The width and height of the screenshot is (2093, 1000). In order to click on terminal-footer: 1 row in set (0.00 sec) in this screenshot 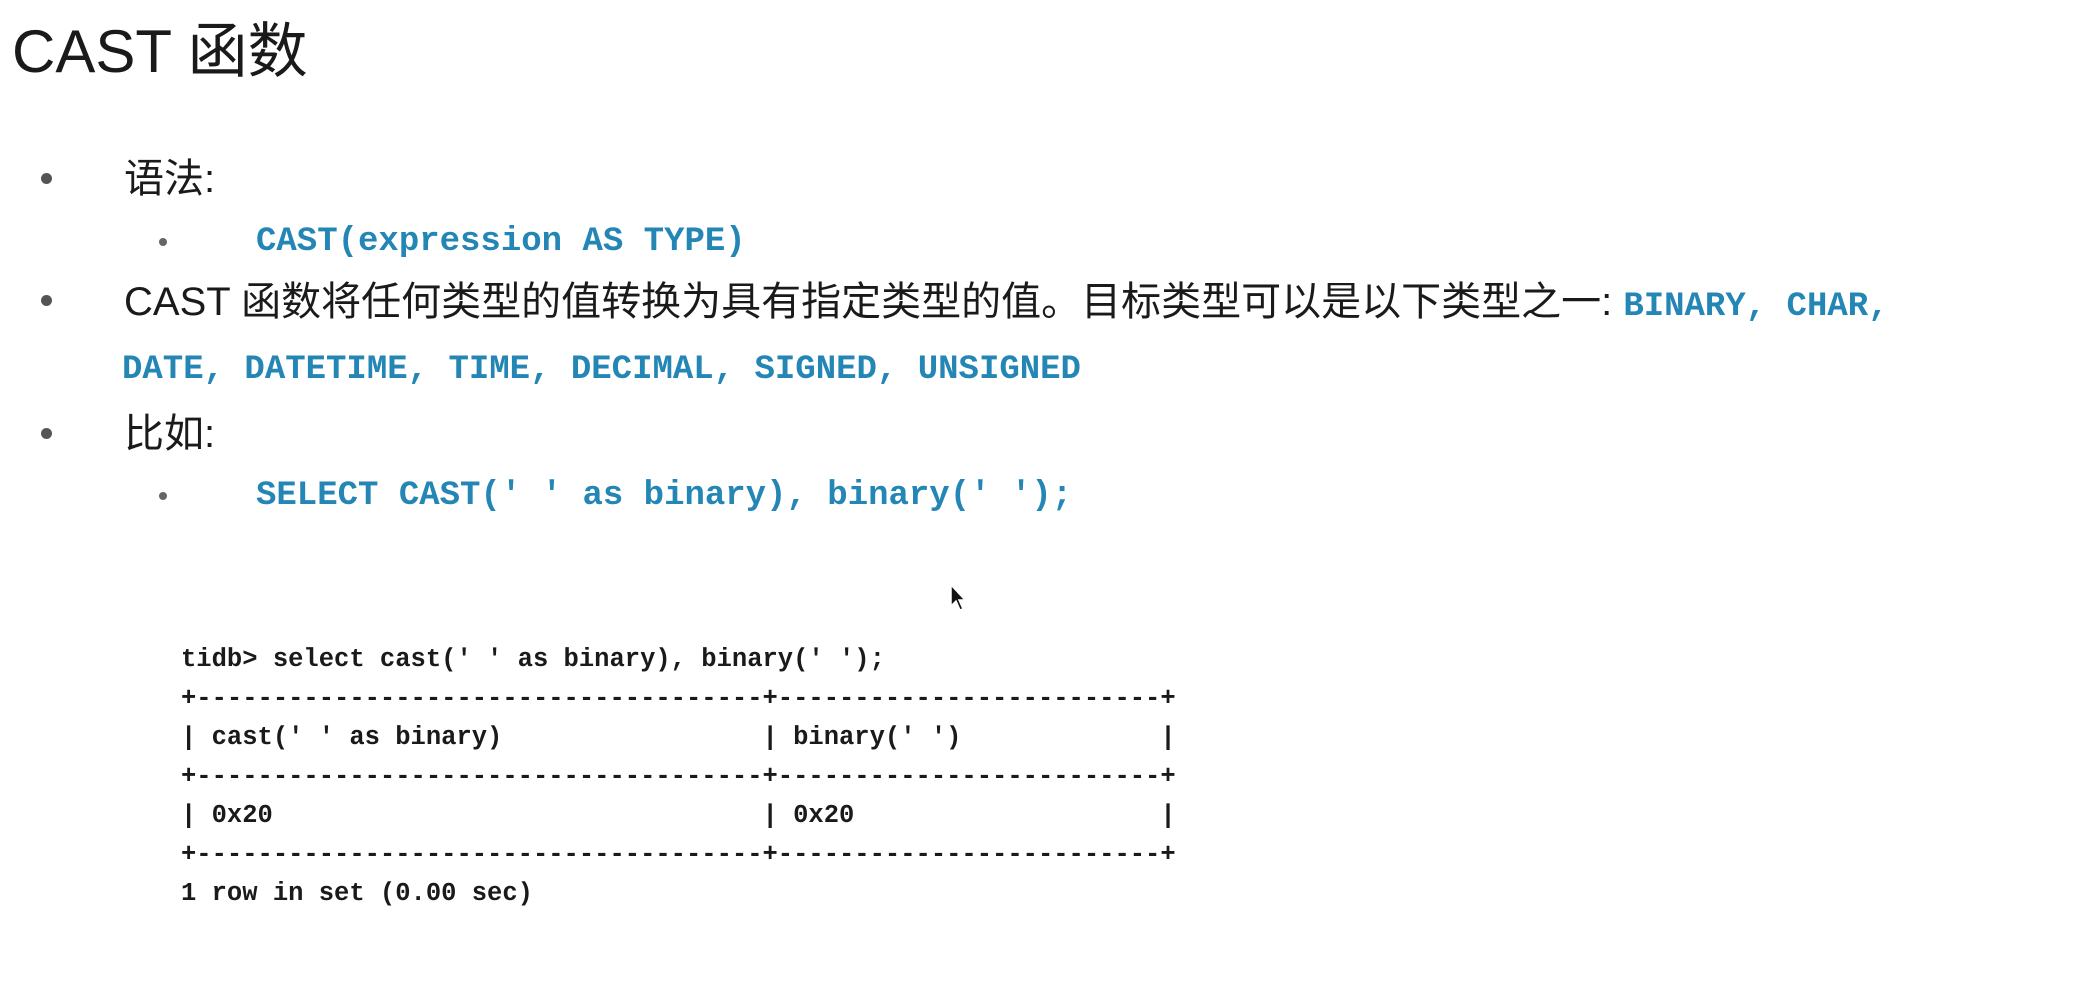, I will do `click(357, 893)`.